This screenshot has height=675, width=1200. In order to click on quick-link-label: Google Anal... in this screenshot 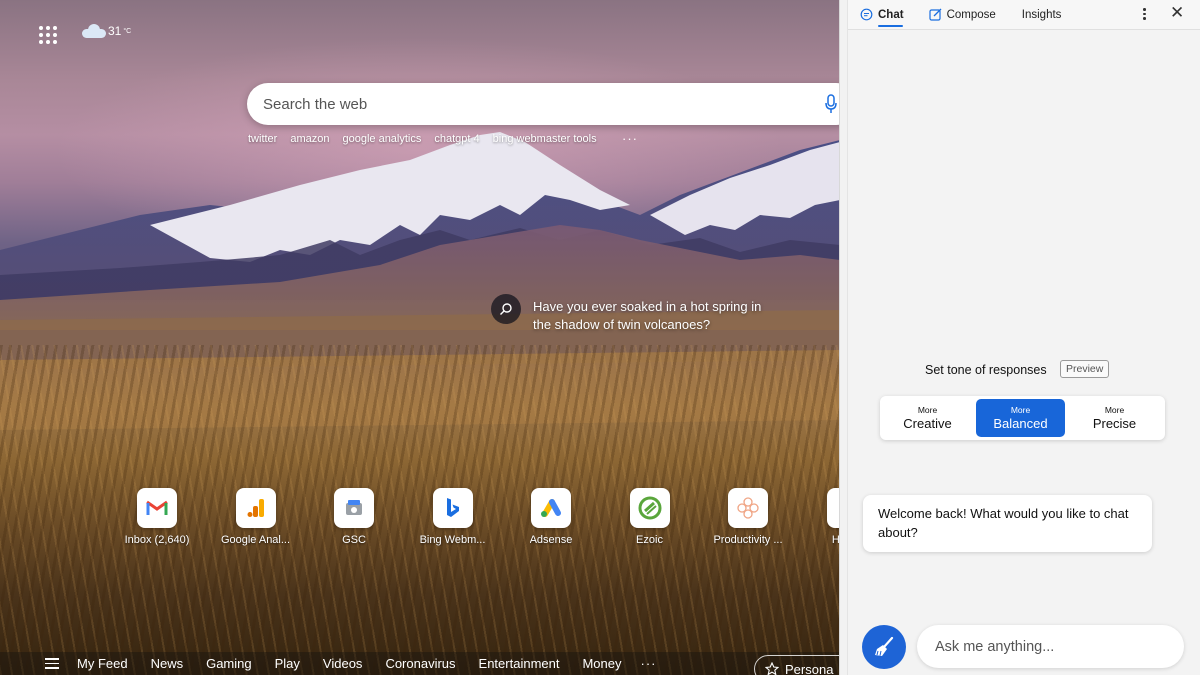, I will do `click(255, 540)`.